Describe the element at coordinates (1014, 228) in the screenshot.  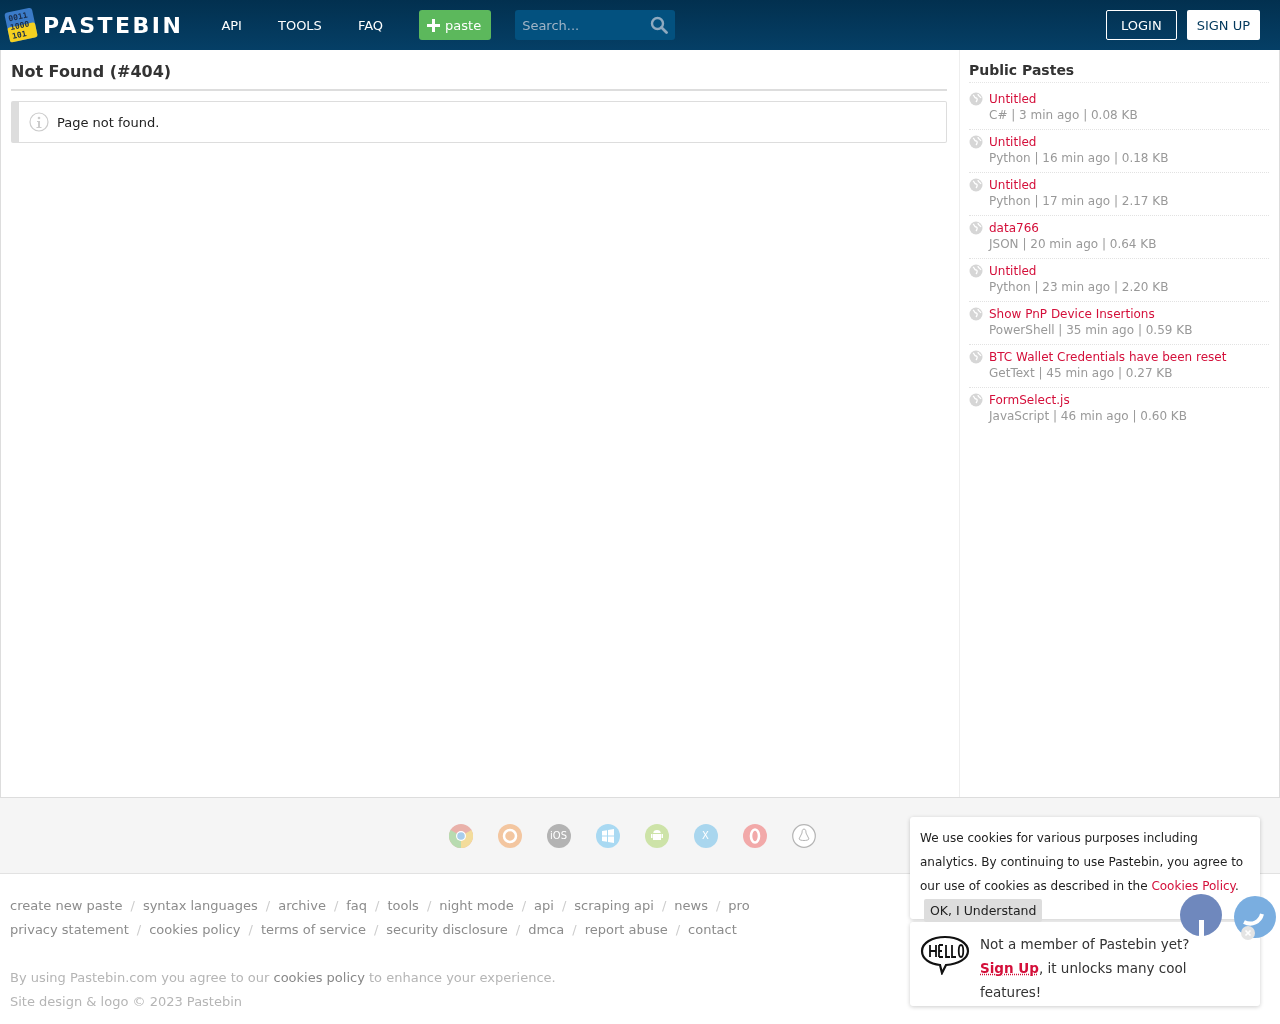
I see `paste-link: data766` at that location.